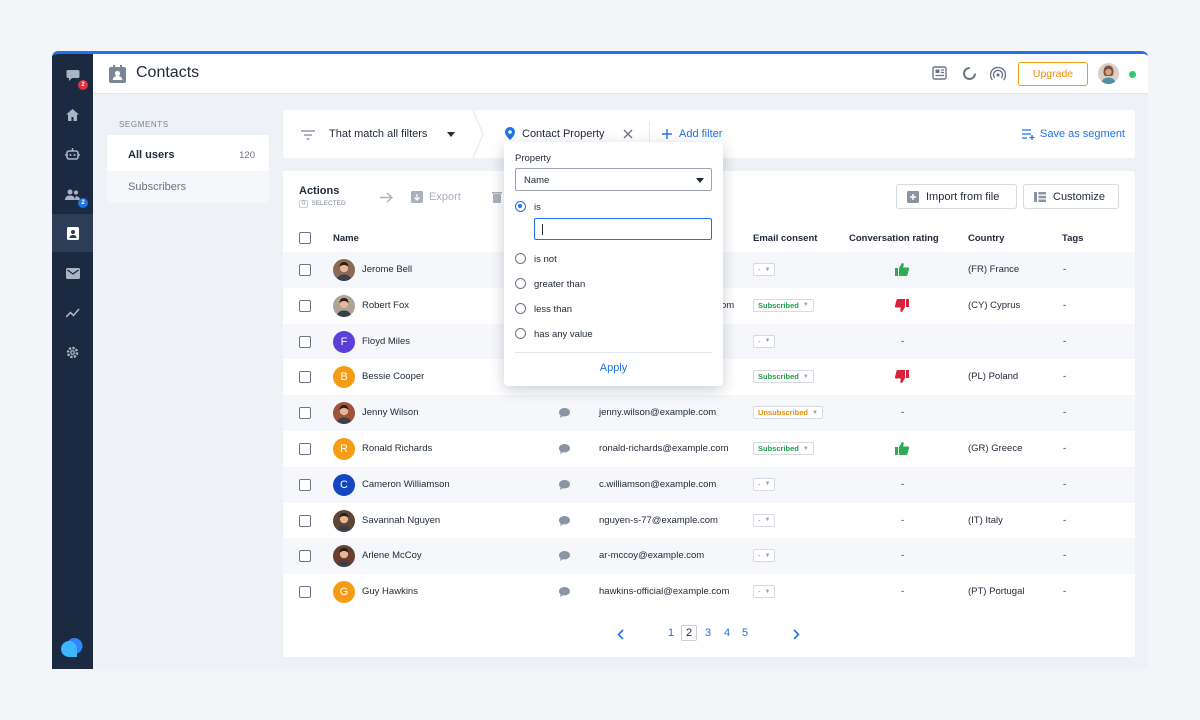  I want to click on arrow-right-icon, so click(386, 197).